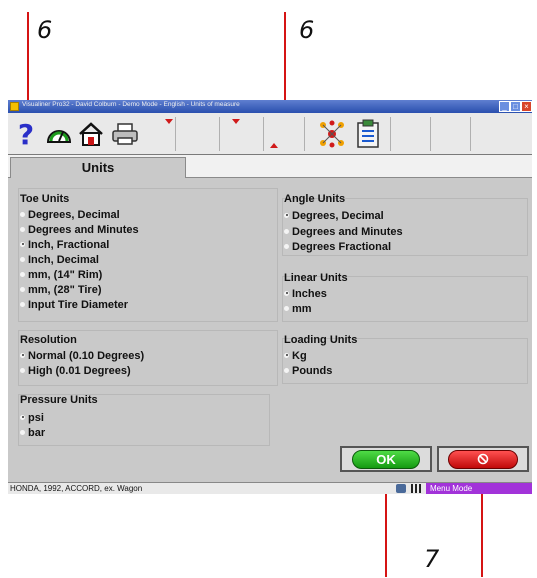 Image resolution: width=537 pixels, height=578 pixels. Describe the element at coordinates (321, 340) in the screenshot. I see `loading-units-title: Loading Units` at that location.